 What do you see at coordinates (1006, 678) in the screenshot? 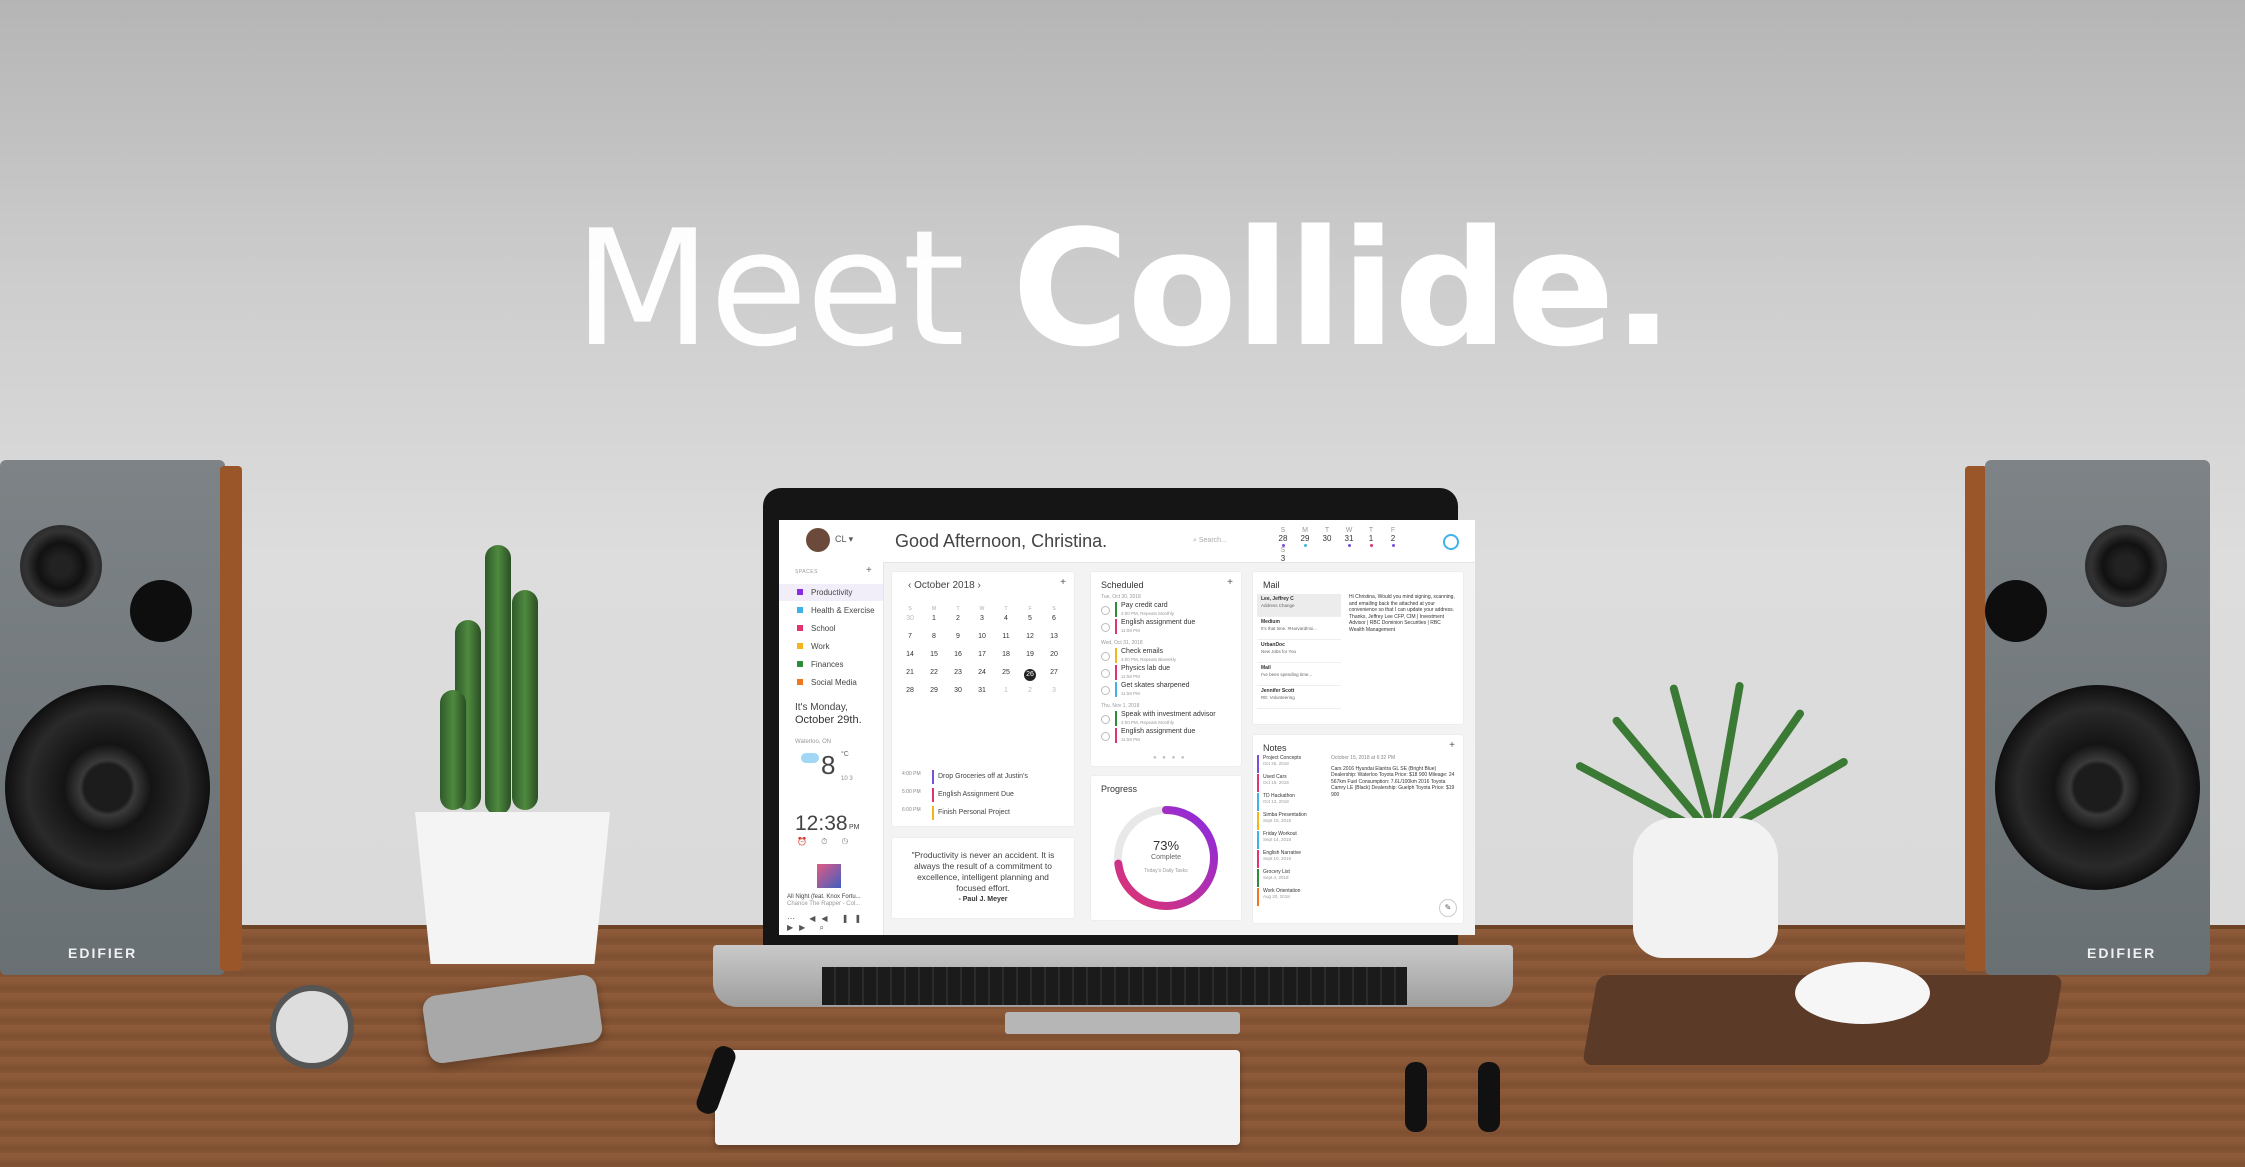
I see `calendar-day: 25` at bounding box center [1006, 678].